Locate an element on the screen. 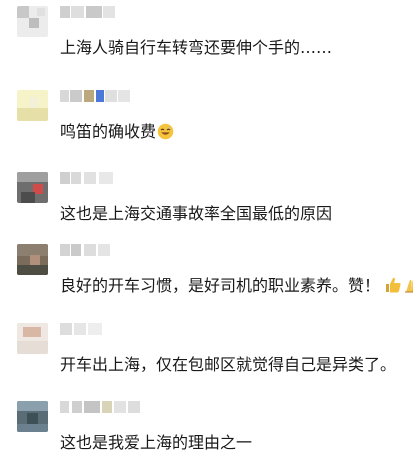 Image resolution: width=413 pixels, height=473 pixels. comment-text-content: 这也是我爱上海的理由之一 is located at coordinates (156, 442).